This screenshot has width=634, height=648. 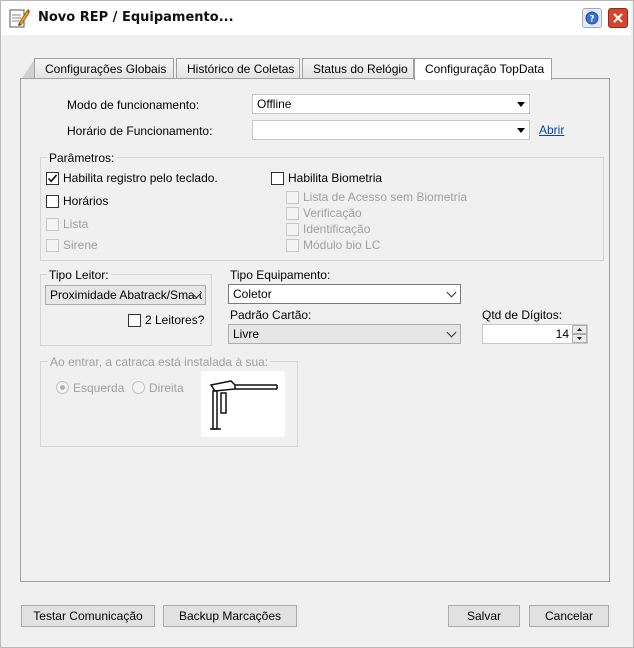 What do you see at coordinates (133, 105) in the screenshot?
I see `modo-label: Modo de funcionamento:` at bounding box center [133, 105].